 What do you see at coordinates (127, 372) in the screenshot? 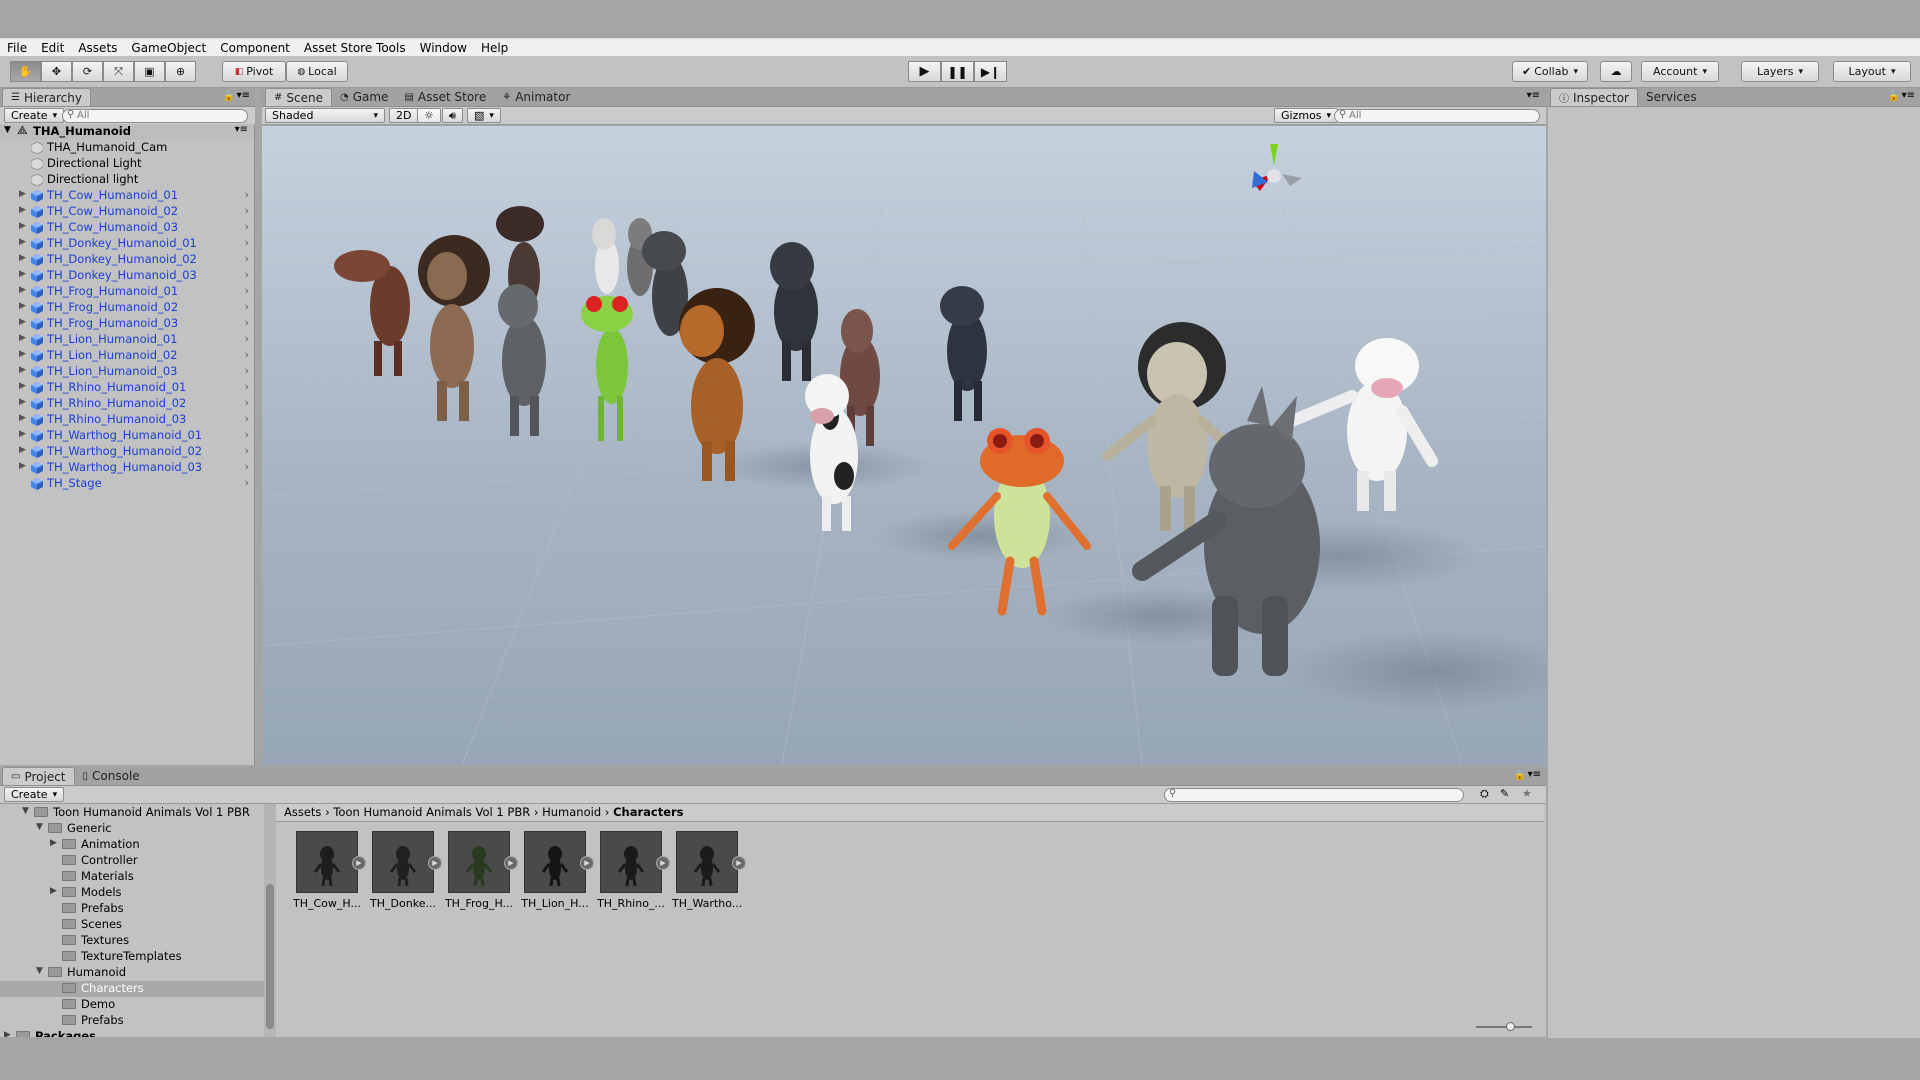
I see `hierarchy-item: ▶ TH_Lion_Humanoid_03 ›` at bounding box center [127, 372].